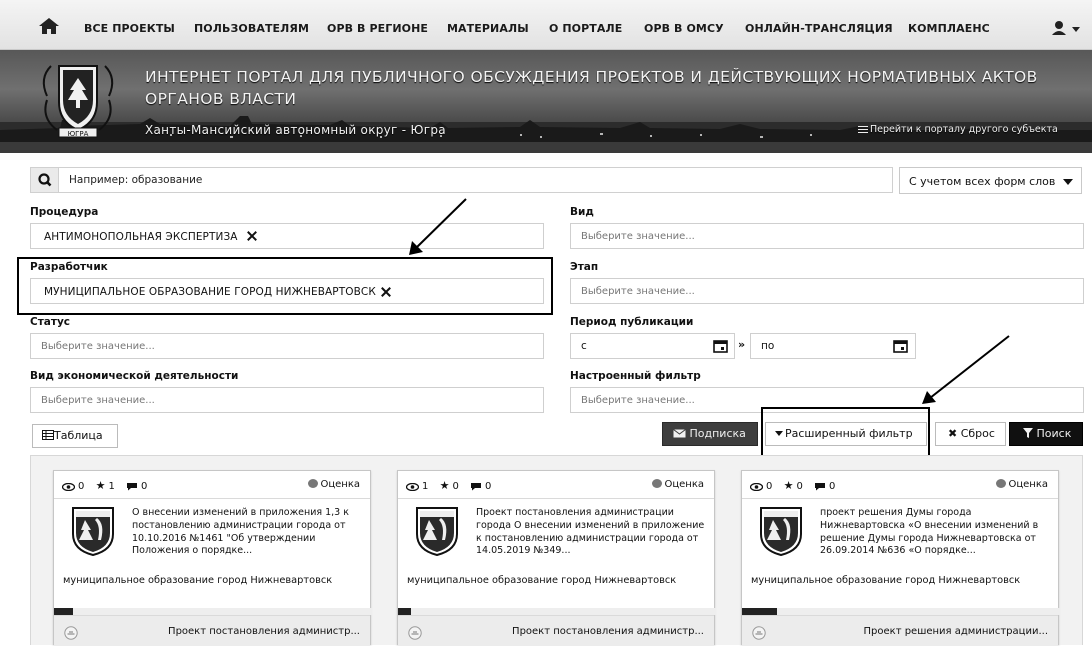  What do you see at coordinates (585, 28) in the screenshot?
I see `nav-about: О ПОРТАЛЕ` at bounding box center [585, 28].